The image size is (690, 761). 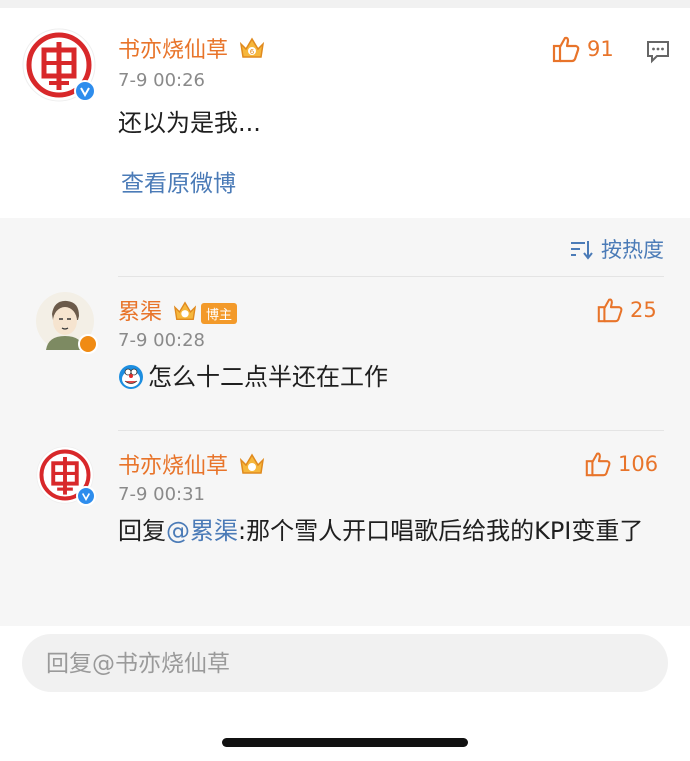 I want to click on blogger-badge: 博主, so click(x=219, y=313).